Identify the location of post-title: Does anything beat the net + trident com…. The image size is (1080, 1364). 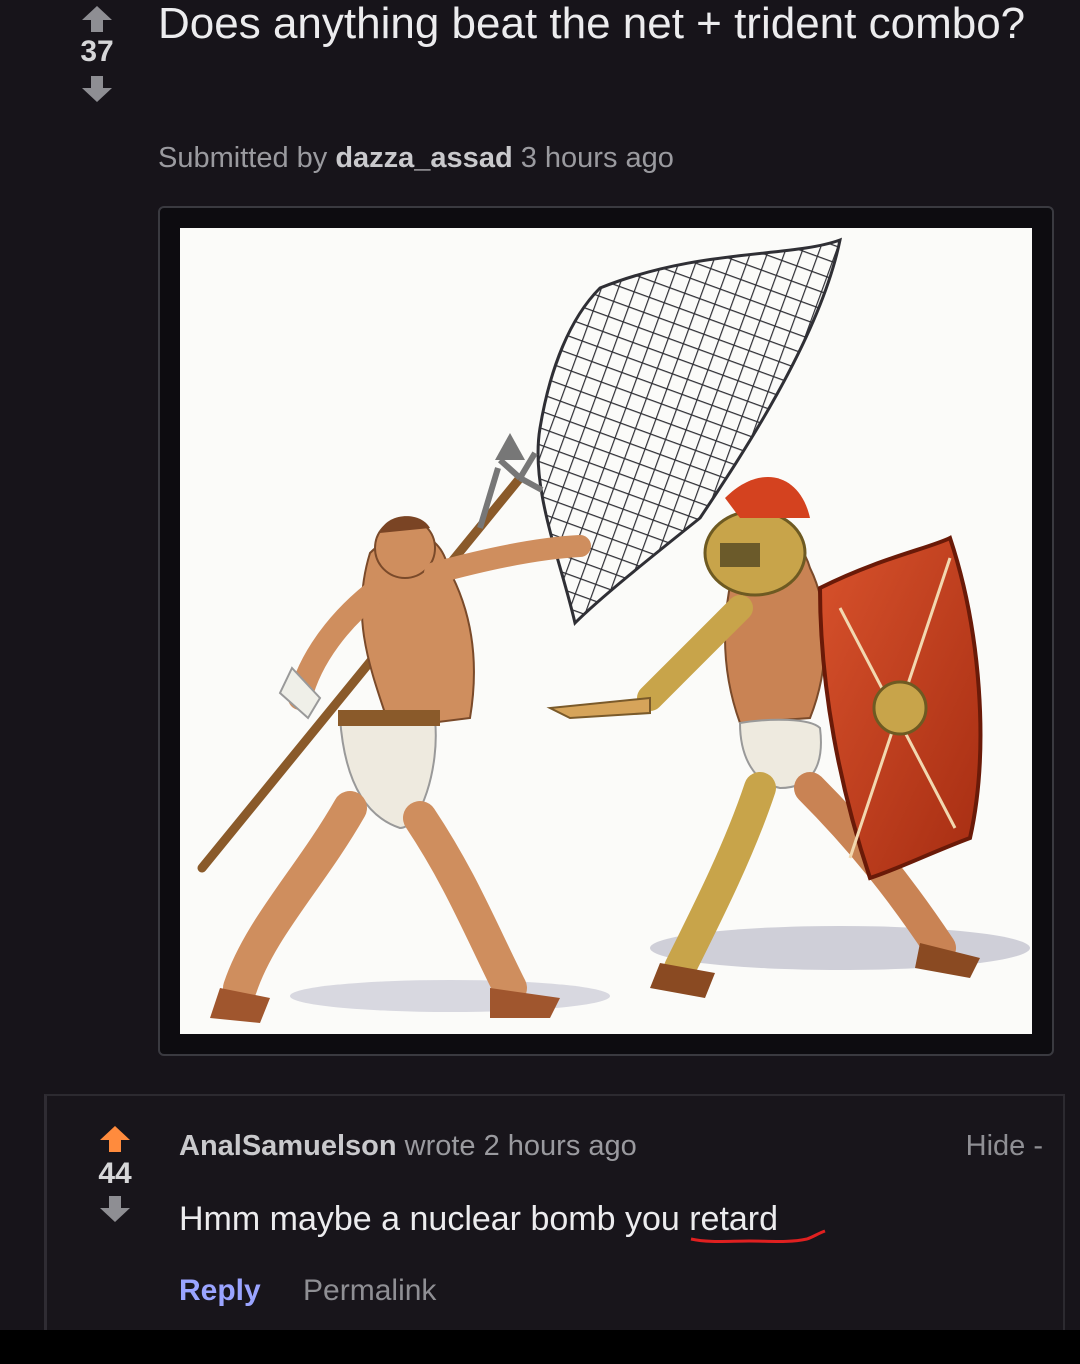
(598, 31).